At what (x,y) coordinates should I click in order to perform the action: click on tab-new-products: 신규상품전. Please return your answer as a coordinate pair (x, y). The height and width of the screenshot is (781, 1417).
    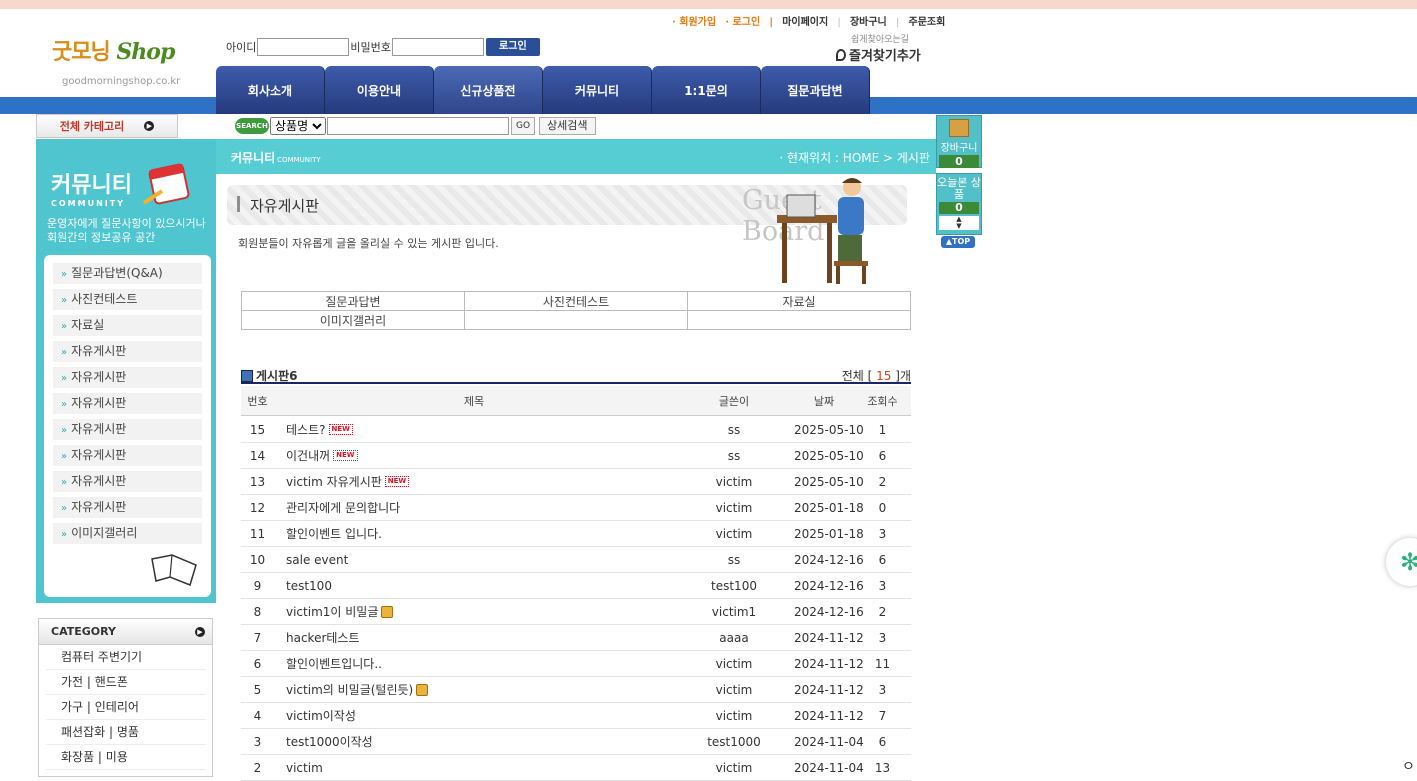
    Looking at the image, I should click on (488, 90).